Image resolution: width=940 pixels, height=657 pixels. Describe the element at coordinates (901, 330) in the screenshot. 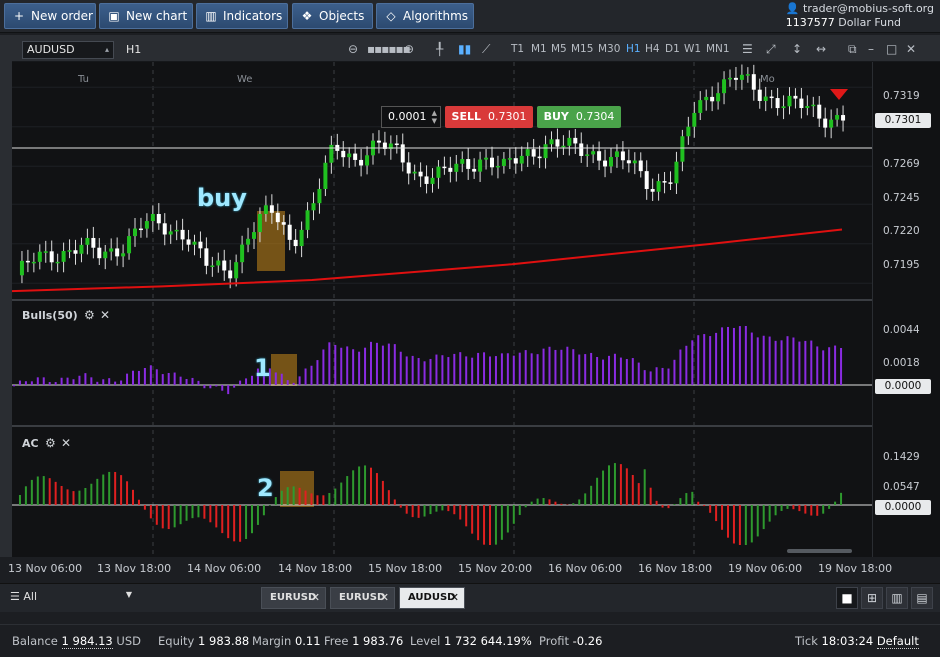

I see `bulls-tick: 0.0044` at that location.